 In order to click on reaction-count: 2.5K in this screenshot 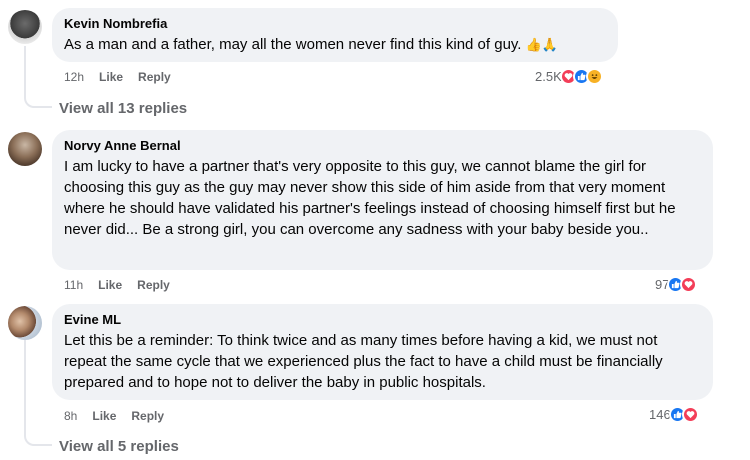, I will do `click(548, 76)`.